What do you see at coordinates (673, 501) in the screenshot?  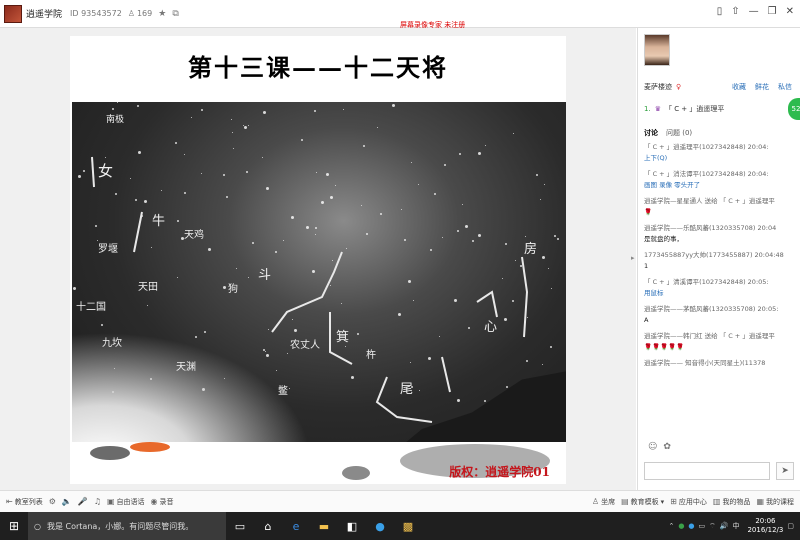 I see `apps-icon: ⊞` at bounding box center [673, 501].